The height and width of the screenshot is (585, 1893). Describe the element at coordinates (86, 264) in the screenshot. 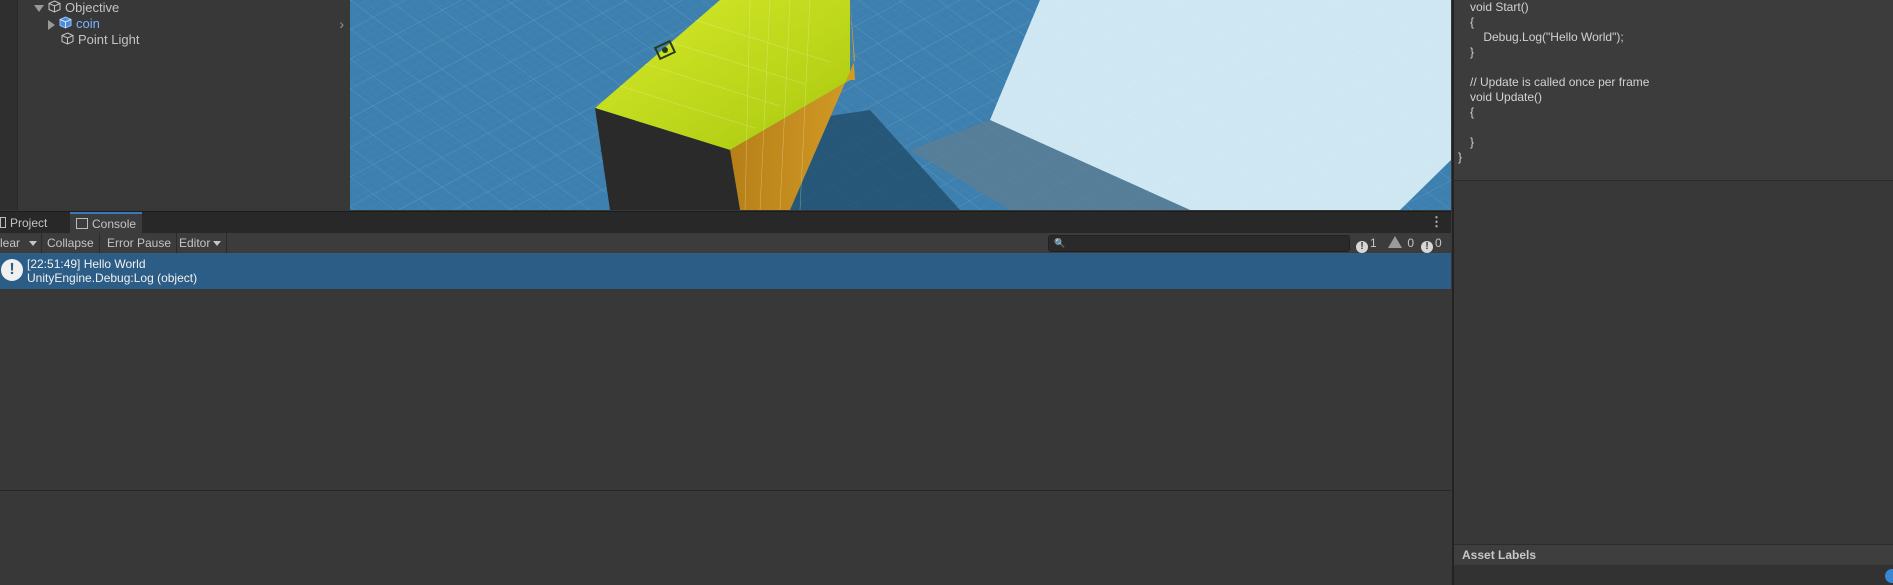

I see `log-message: [22:51:49] Hello World` at that location.